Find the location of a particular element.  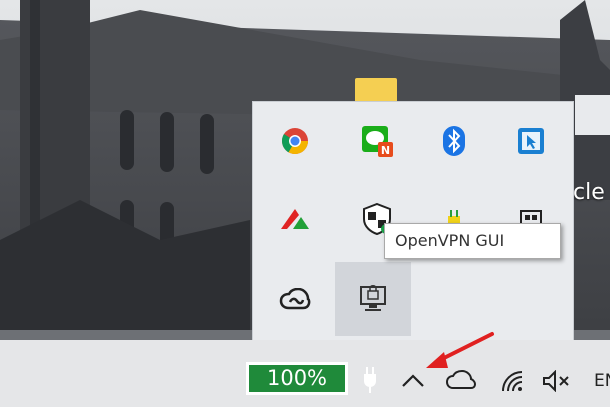

chat-notification-icon: N is located at coordinates (377, 141).